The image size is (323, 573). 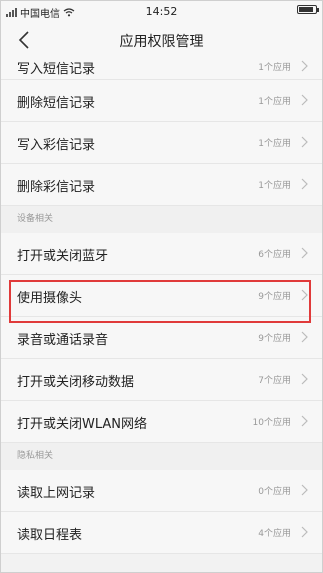 I want to click on permission-label: 使用摄像头, so click(x=50, y=298).